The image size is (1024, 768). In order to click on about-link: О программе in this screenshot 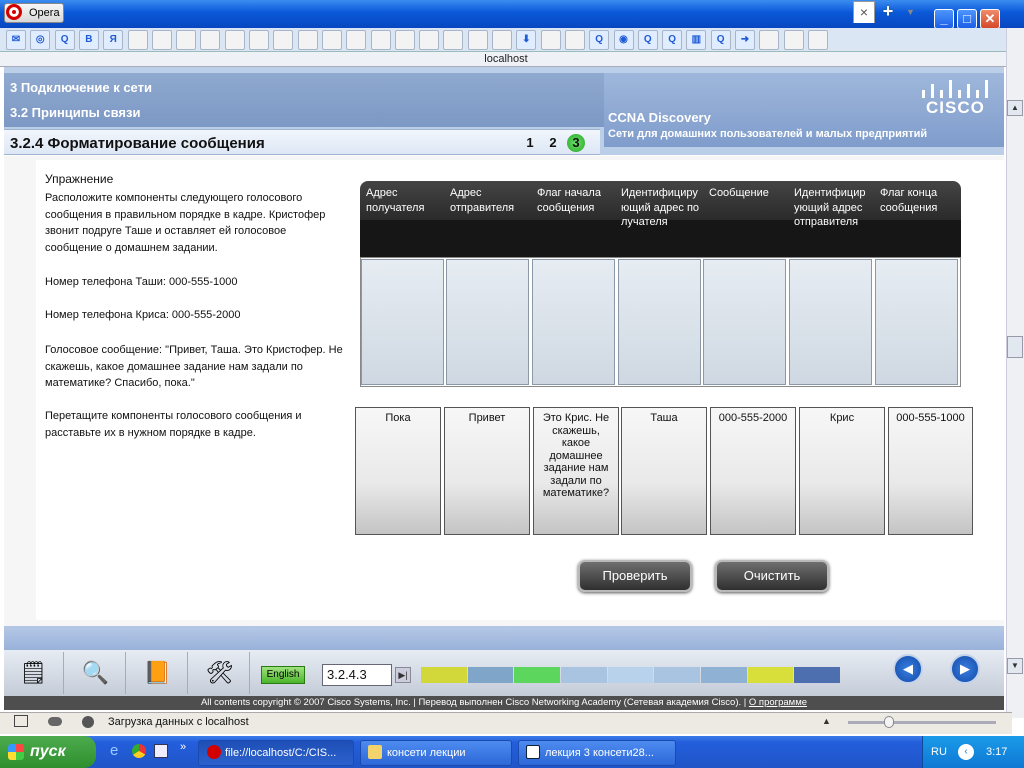, I will do `click(778, 702)`.